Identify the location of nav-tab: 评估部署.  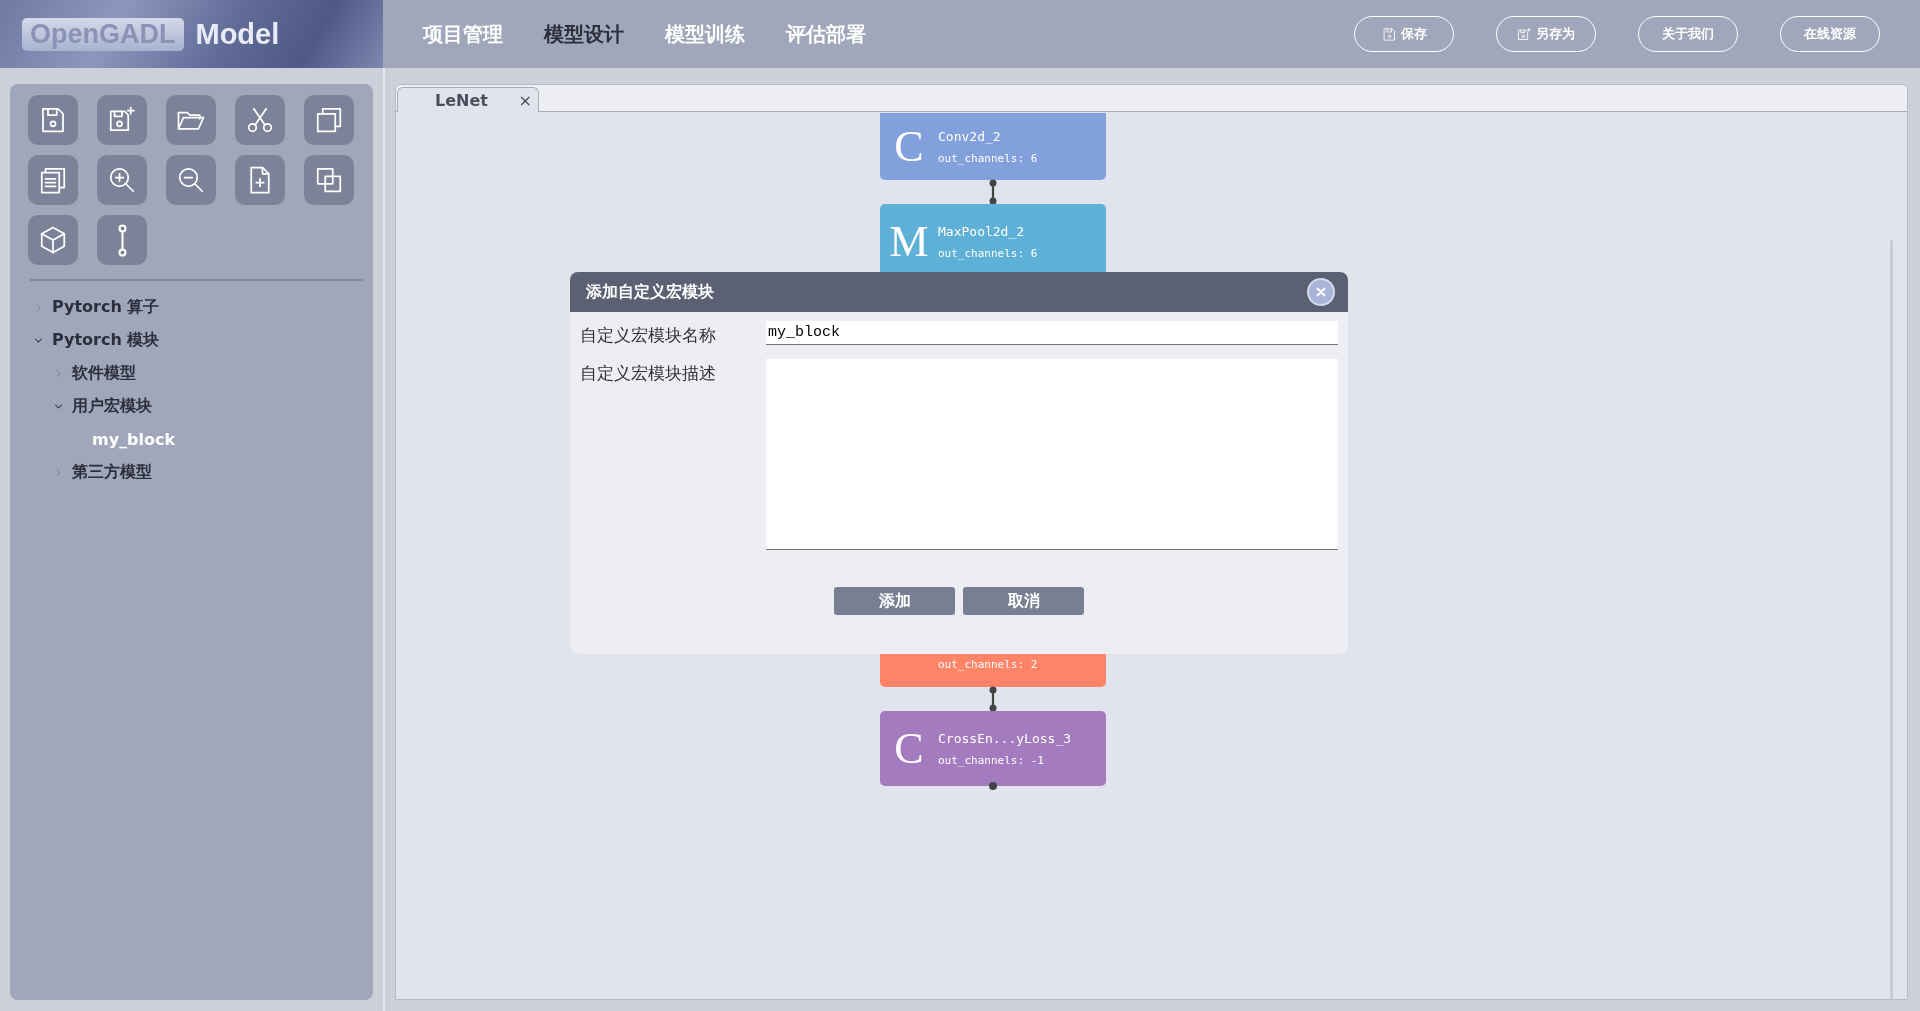
(826, 34).